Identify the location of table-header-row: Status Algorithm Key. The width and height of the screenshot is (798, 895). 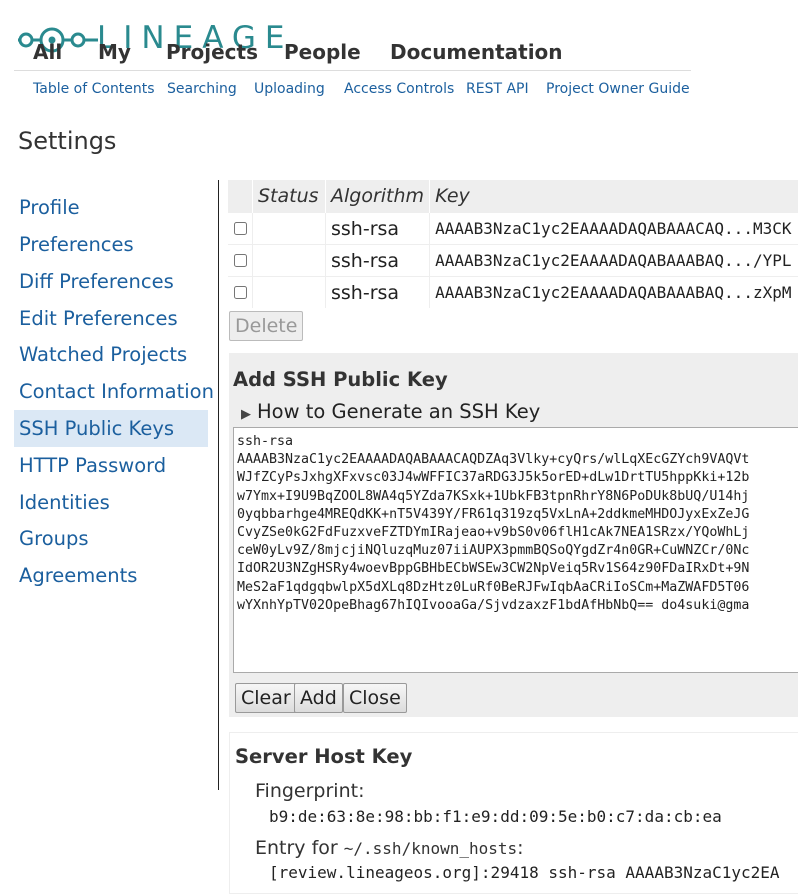
(513, 196).